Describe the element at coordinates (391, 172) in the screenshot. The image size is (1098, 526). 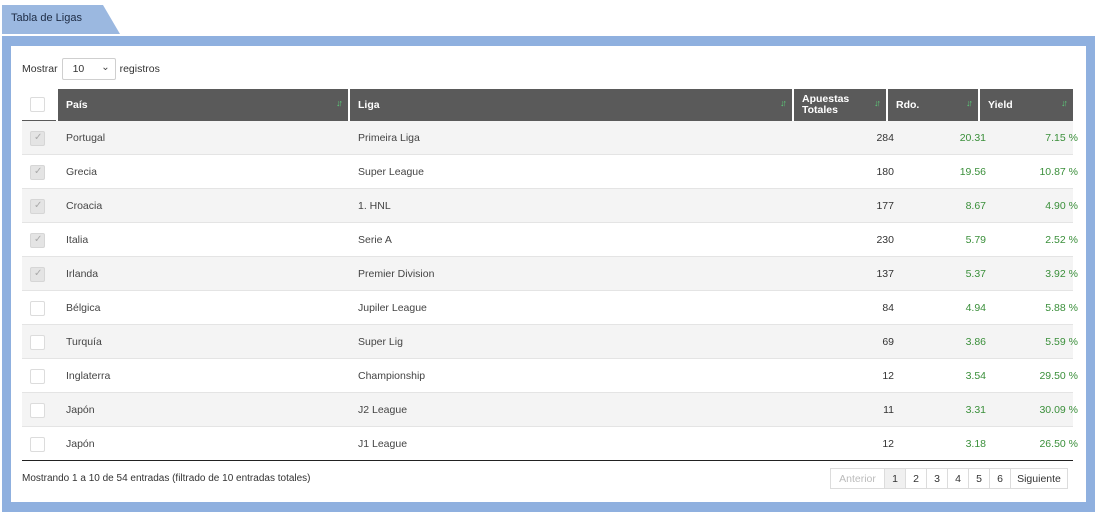
I see `cell-liga: Super League` at that location.